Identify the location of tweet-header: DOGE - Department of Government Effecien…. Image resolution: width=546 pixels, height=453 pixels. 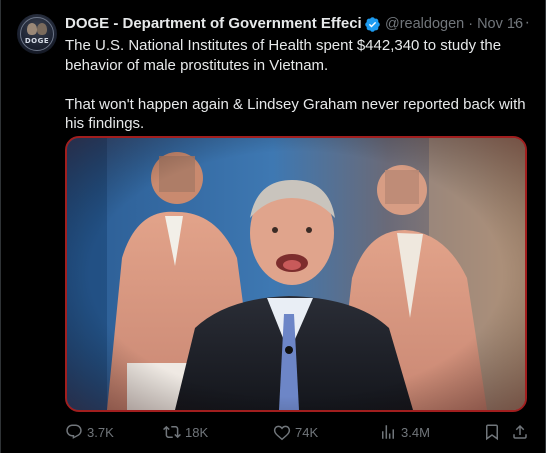
(300, 23).